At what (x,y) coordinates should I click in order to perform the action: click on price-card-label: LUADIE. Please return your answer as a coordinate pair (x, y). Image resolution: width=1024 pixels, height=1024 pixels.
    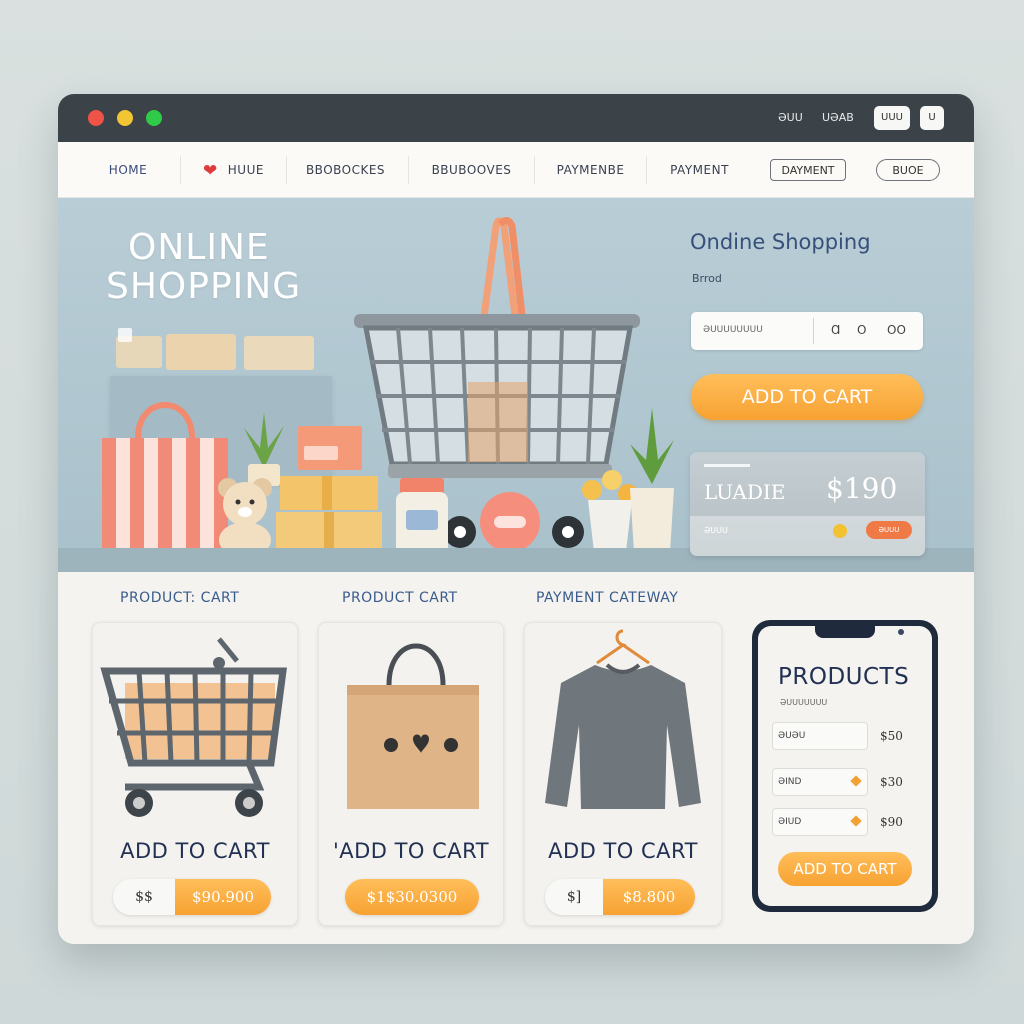
    Looking at the image, I should click on (745, 492).